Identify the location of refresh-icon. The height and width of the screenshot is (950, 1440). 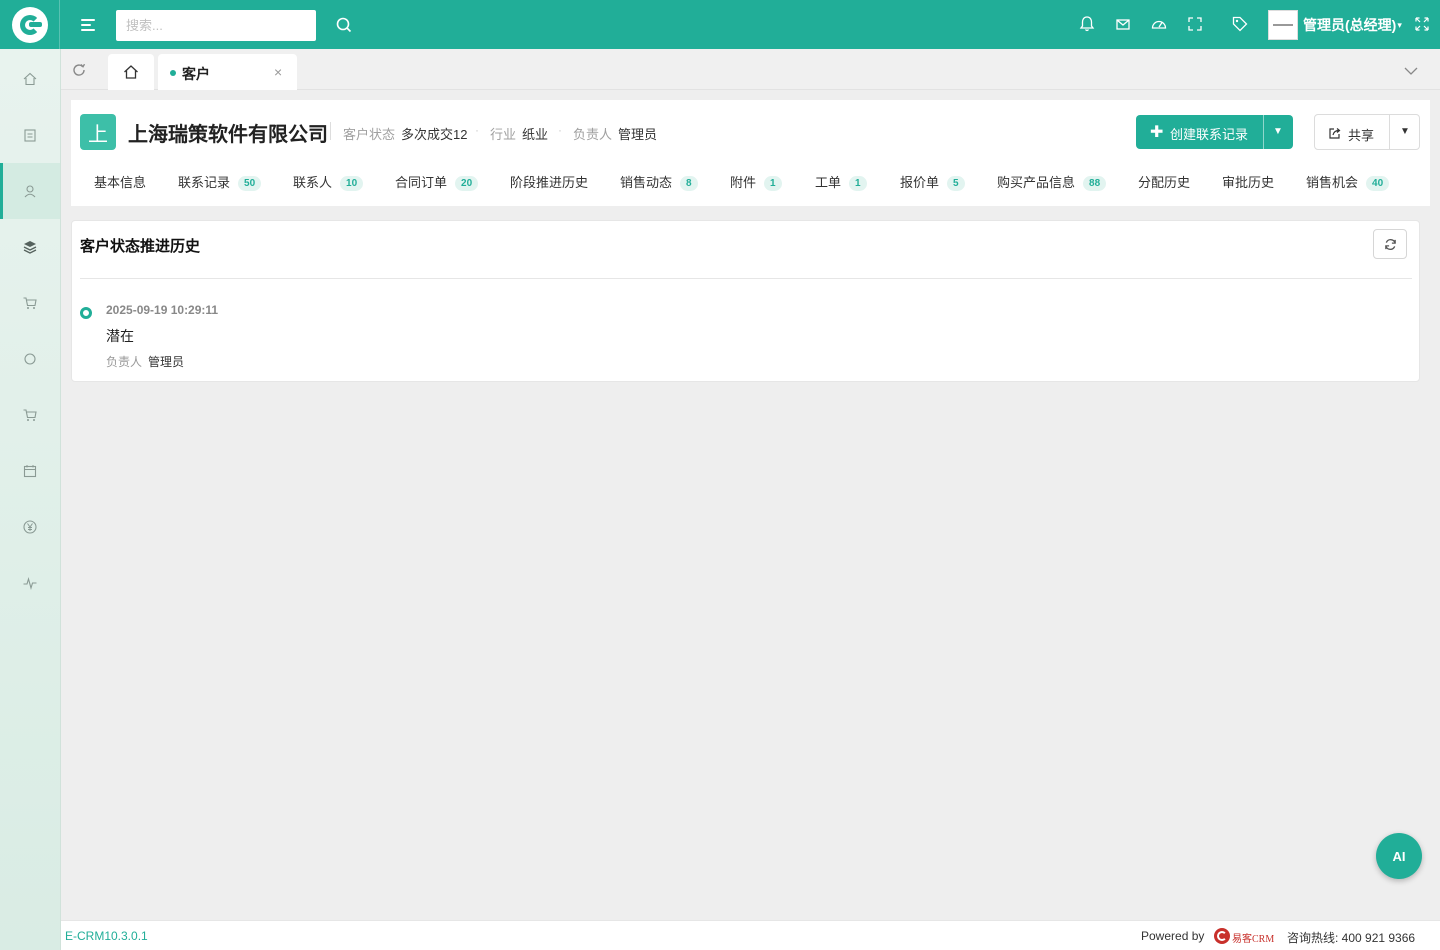
(1390, 244).